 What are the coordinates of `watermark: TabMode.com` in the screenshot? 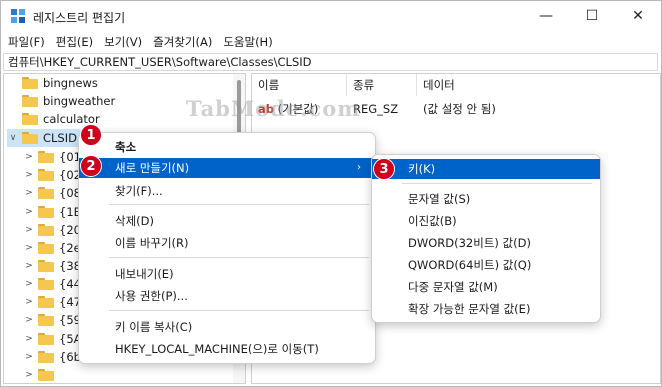 It's located at (273, 108).